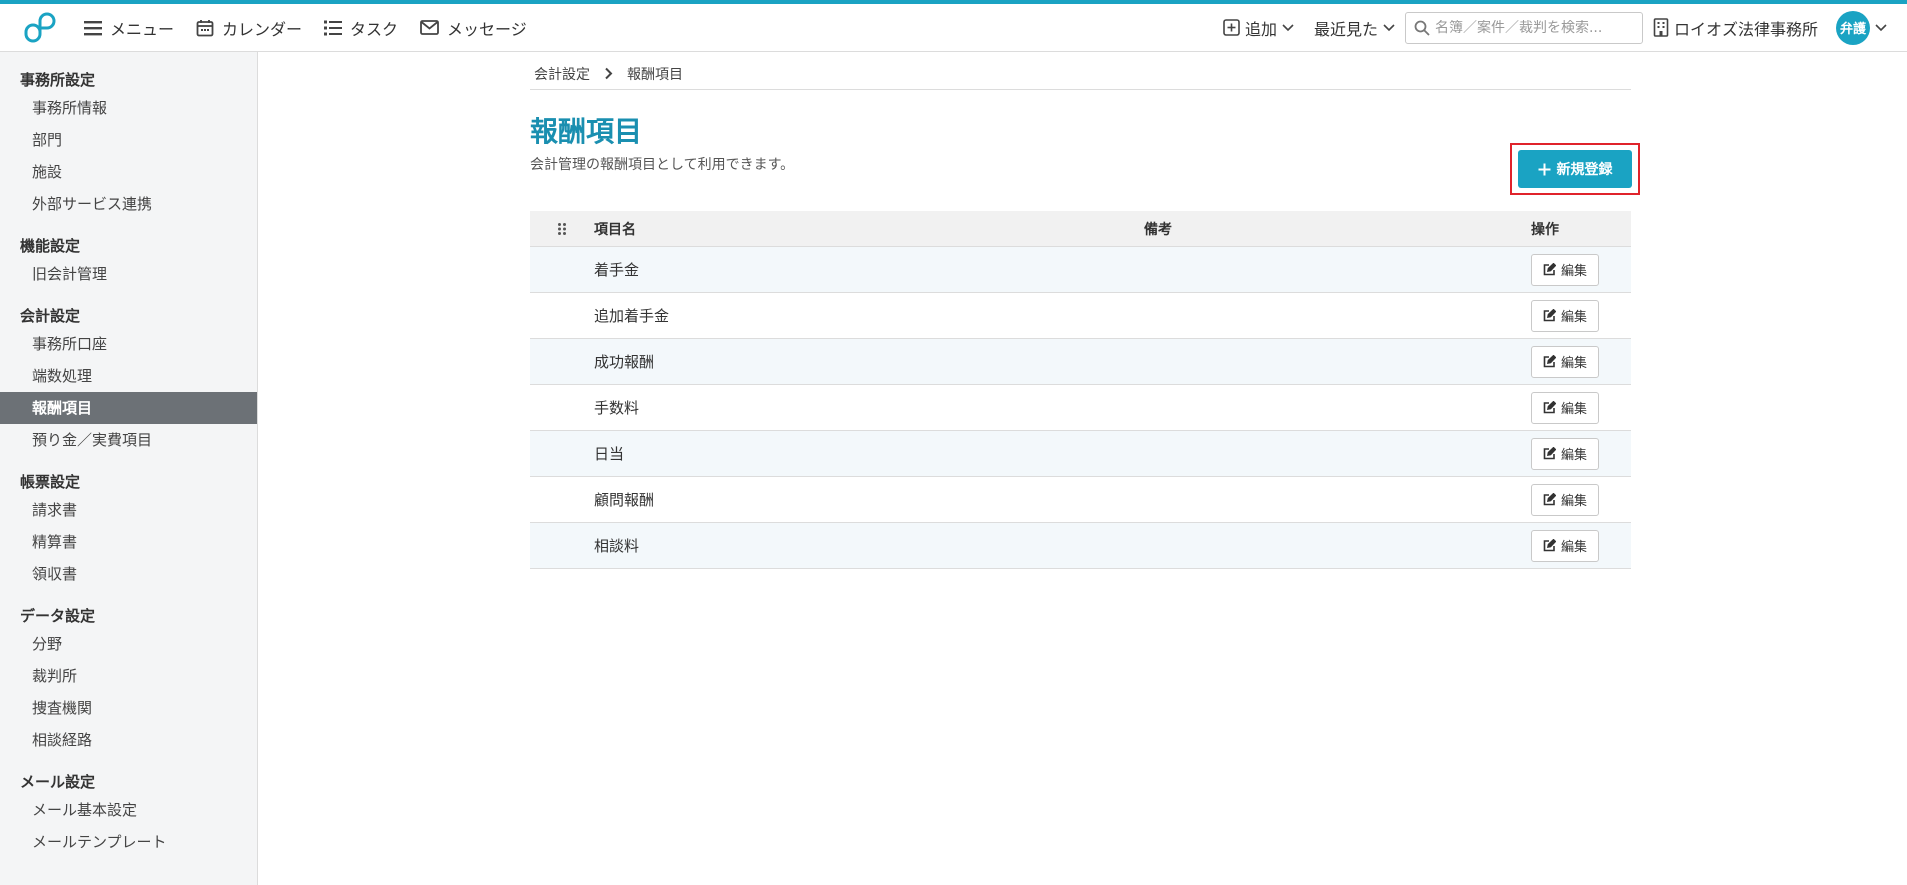  What do you see at coordinates (128, 574) in the screenshot?
I see `sidebar-item-receipt: 領収書` at bounding box center [128, 574].